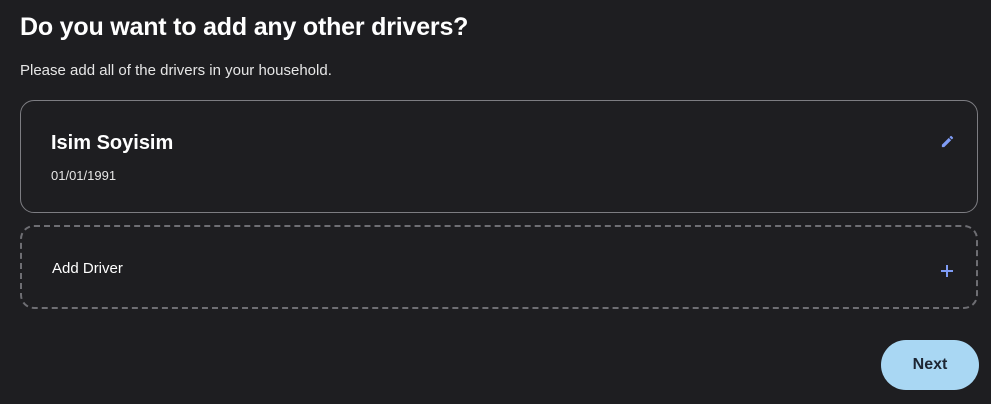  Describe the element at coordinates (947, 141) in the screenshot. I see `pencil-icon` at that location.